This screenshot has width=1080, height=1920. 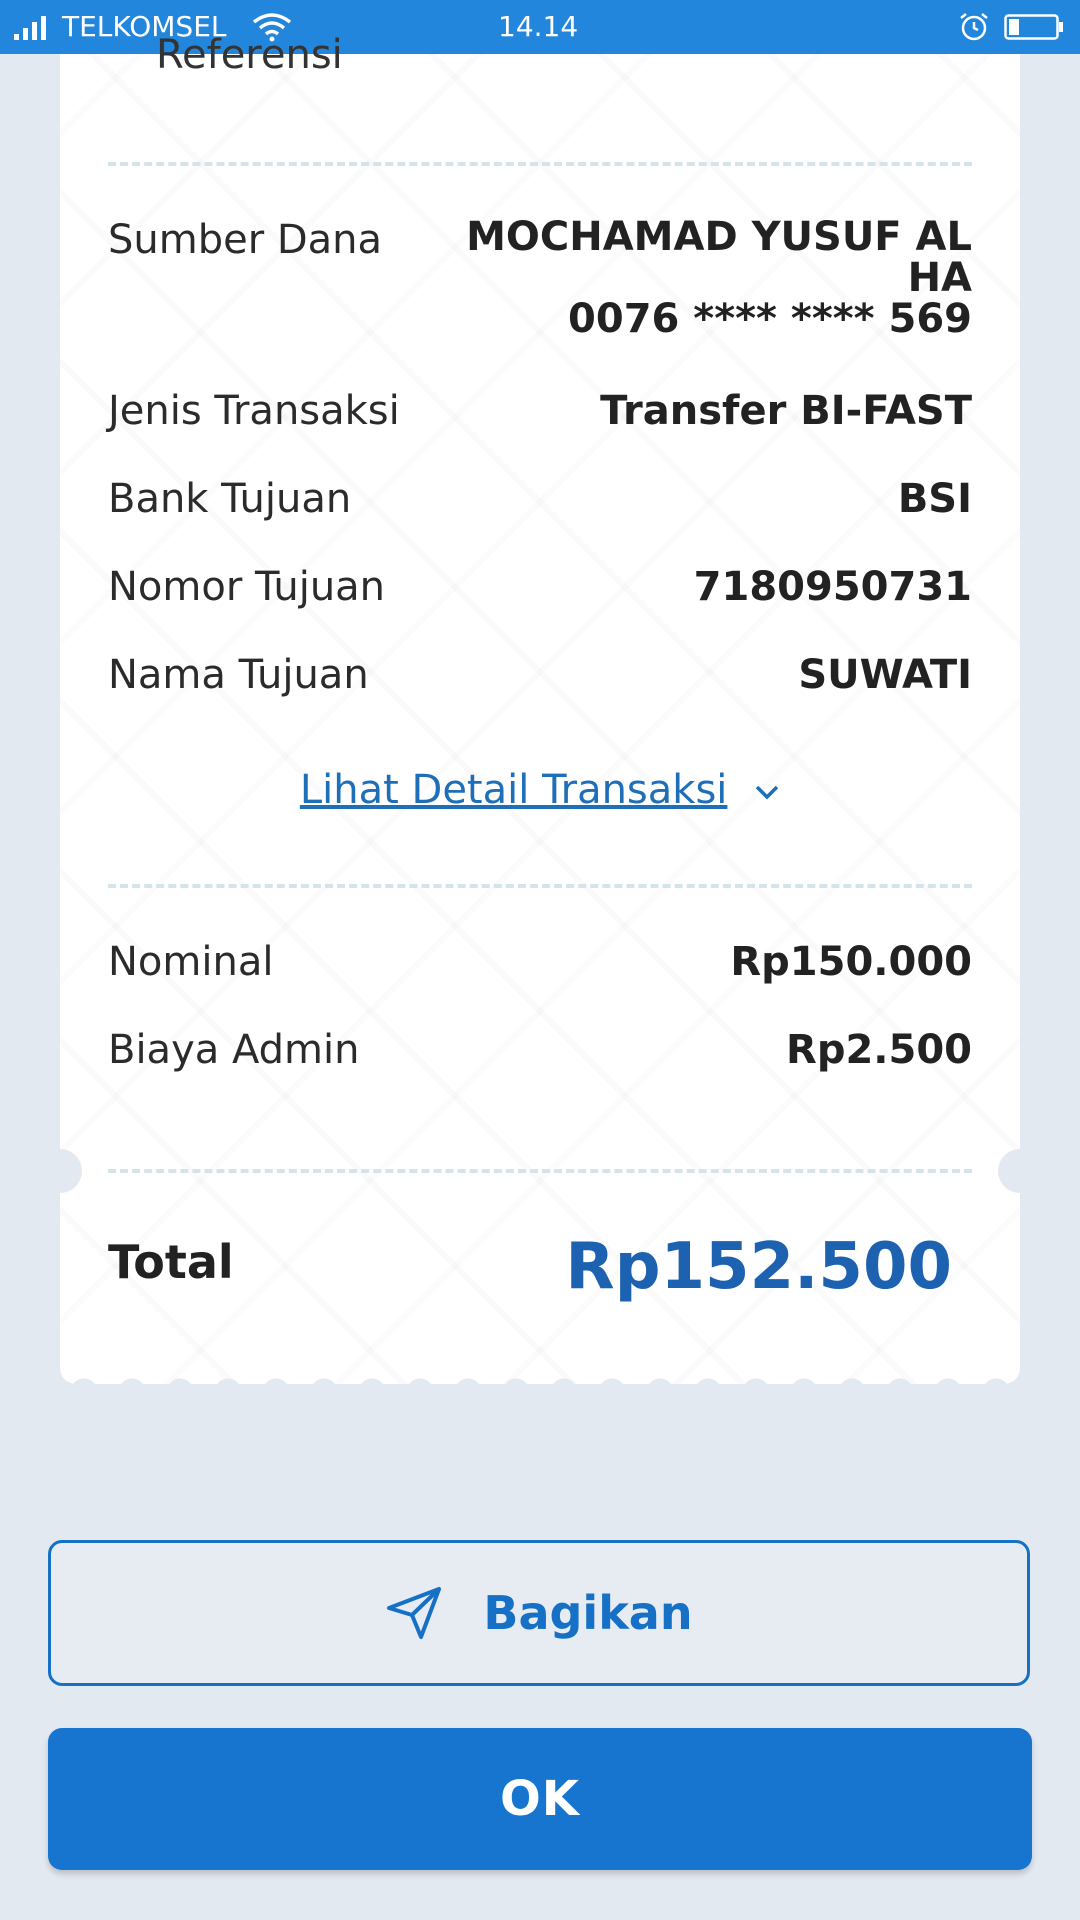 What do you see at coordinates (234, 1050) in the screenshot?
I see `admin-fee-label: Biaya Admin` at bounding box center [234, 1050].